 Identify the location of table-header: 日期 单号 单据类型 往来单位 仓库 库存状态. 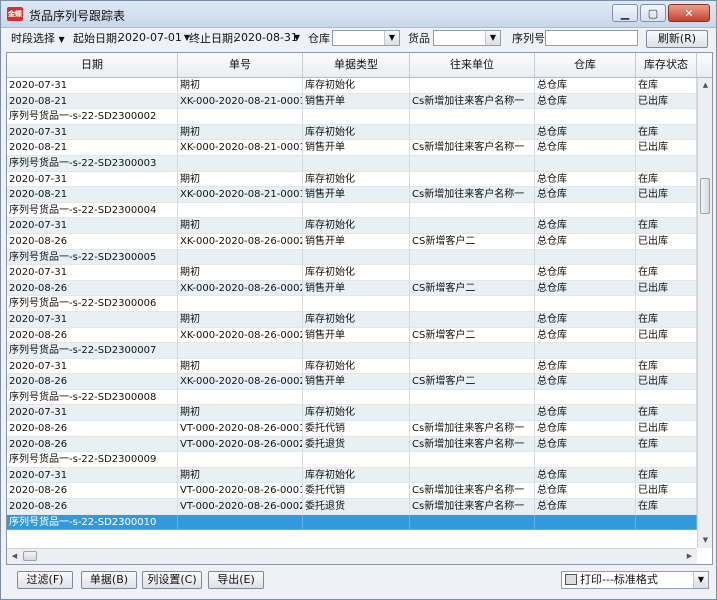
(359, 65).